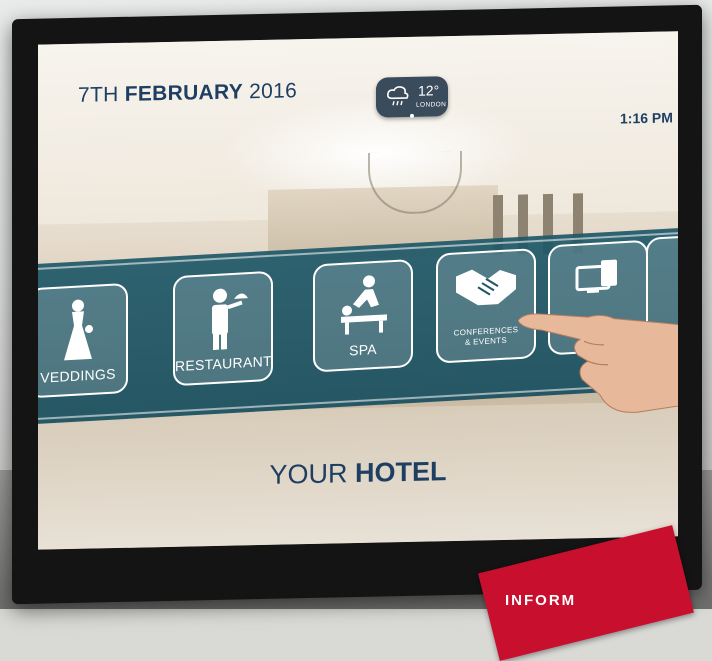  I want to click on promo-banner-text: INFORM, so click(541, 600).